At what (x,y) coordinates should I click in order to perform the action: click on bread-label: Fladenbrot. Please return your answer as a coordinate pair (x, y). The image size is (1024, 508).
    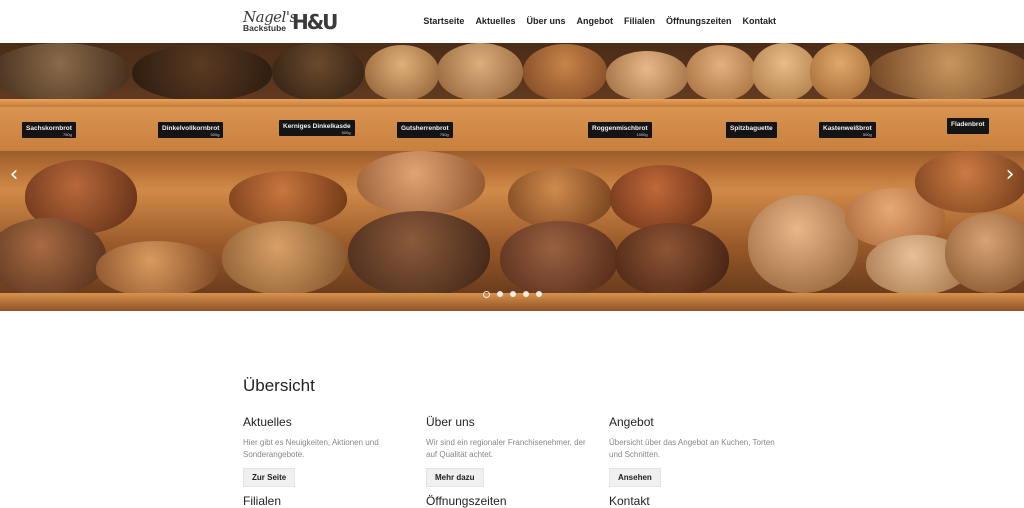
    Looking at the image, I should click on (968, 126).